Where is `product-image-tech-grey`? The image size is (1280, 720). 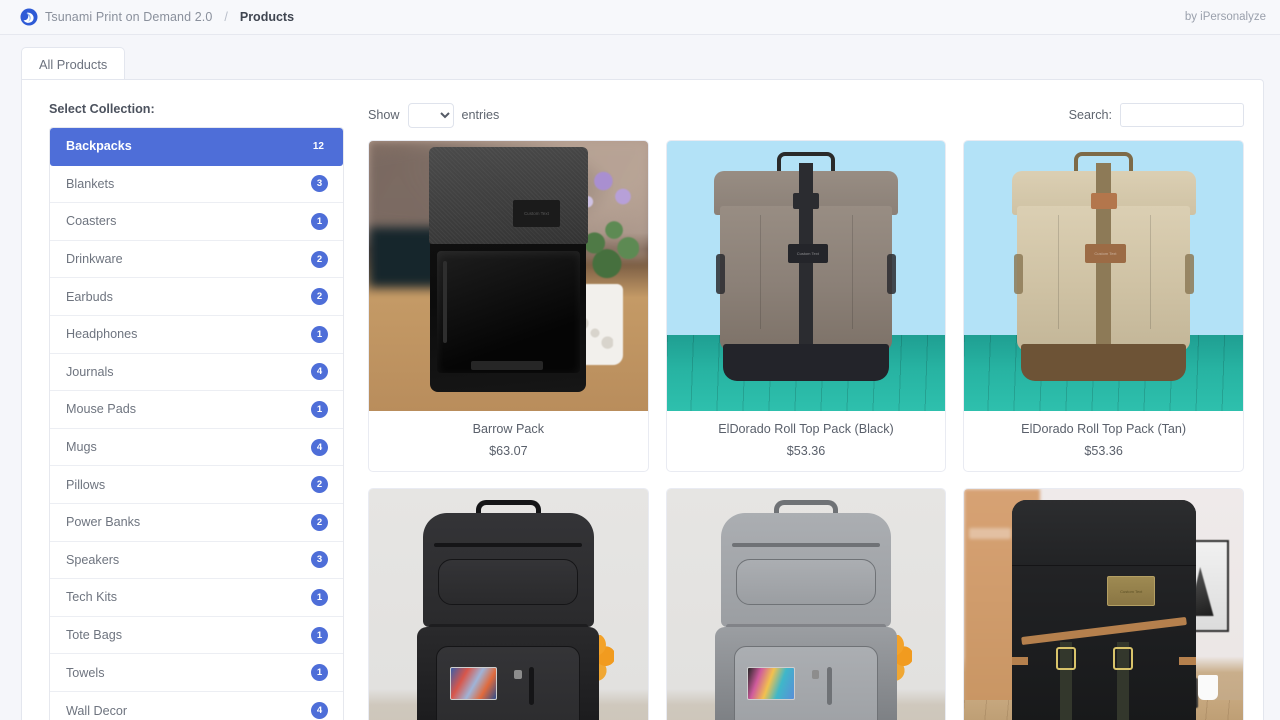 product-image-tech-grey is located at coordinates (806, 604).